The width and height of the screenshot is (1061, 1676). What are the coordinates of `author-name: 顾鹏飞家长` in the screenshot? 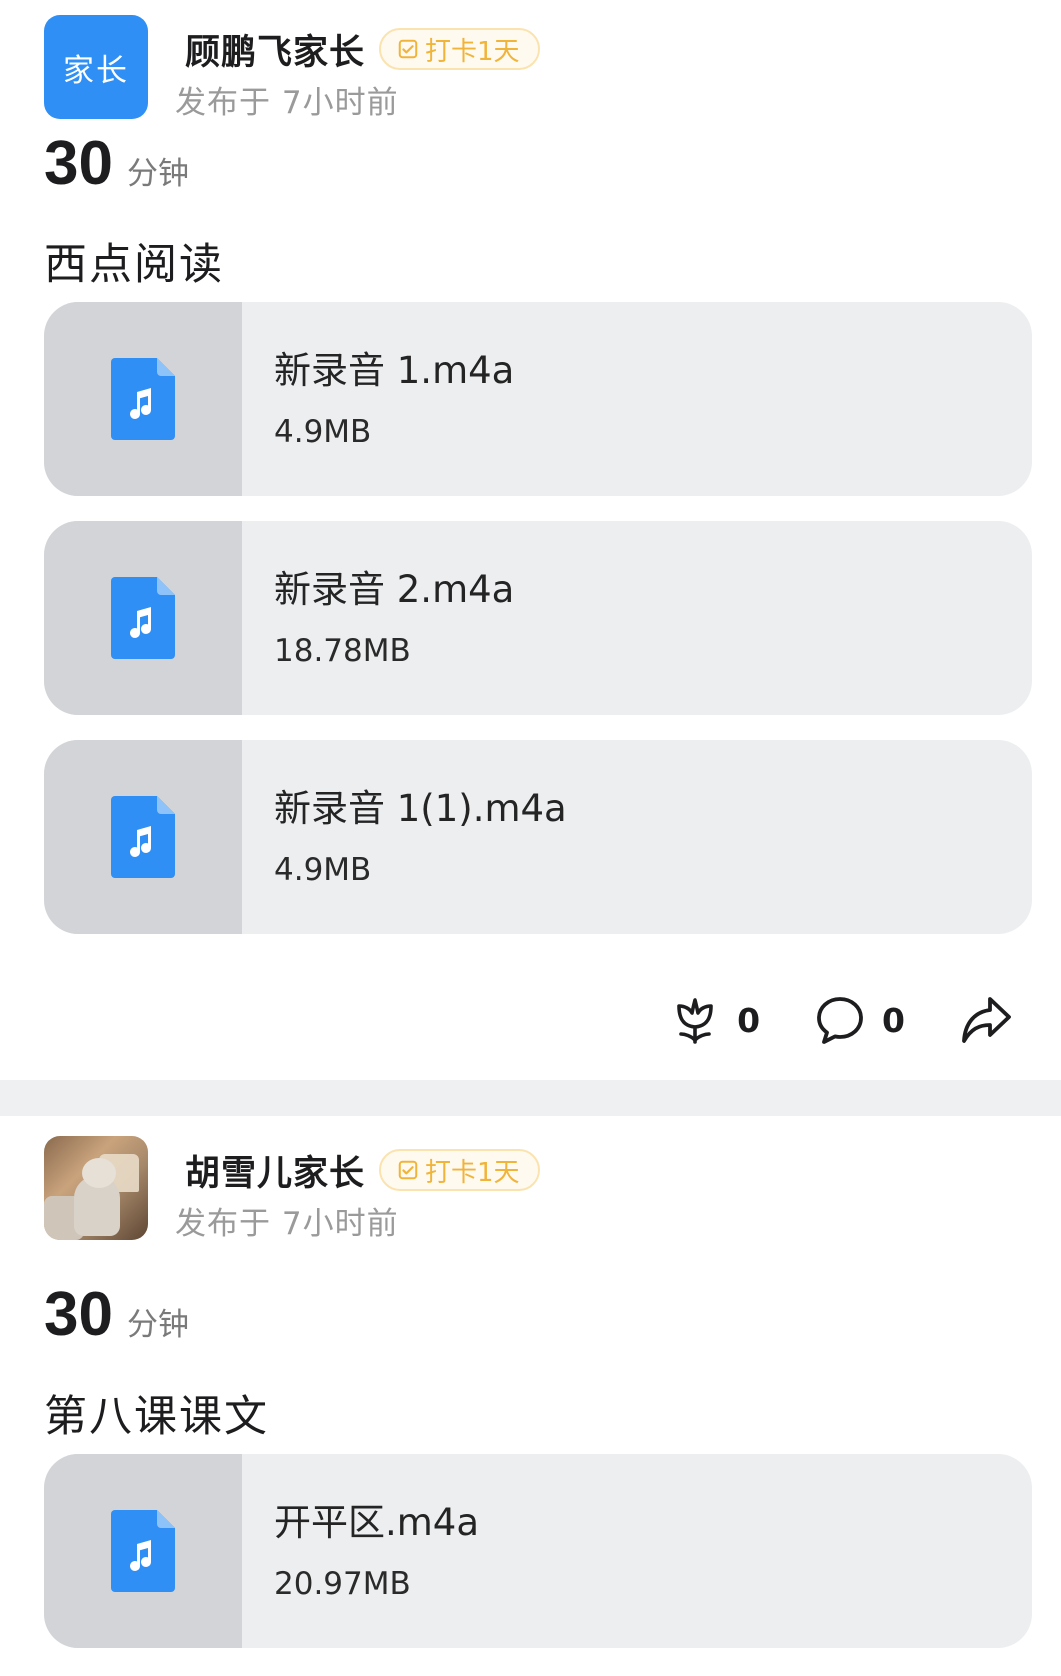 It's located at (275, 49).